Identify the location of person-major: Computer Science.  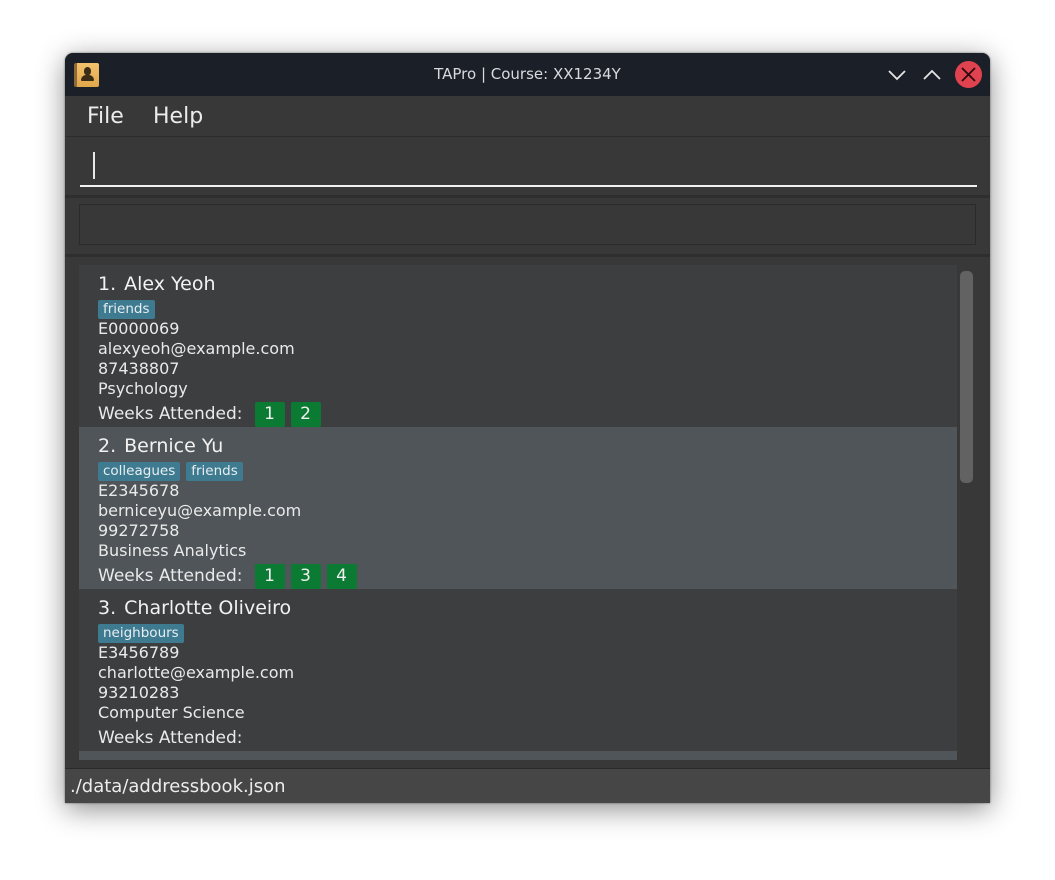
(171, 712).